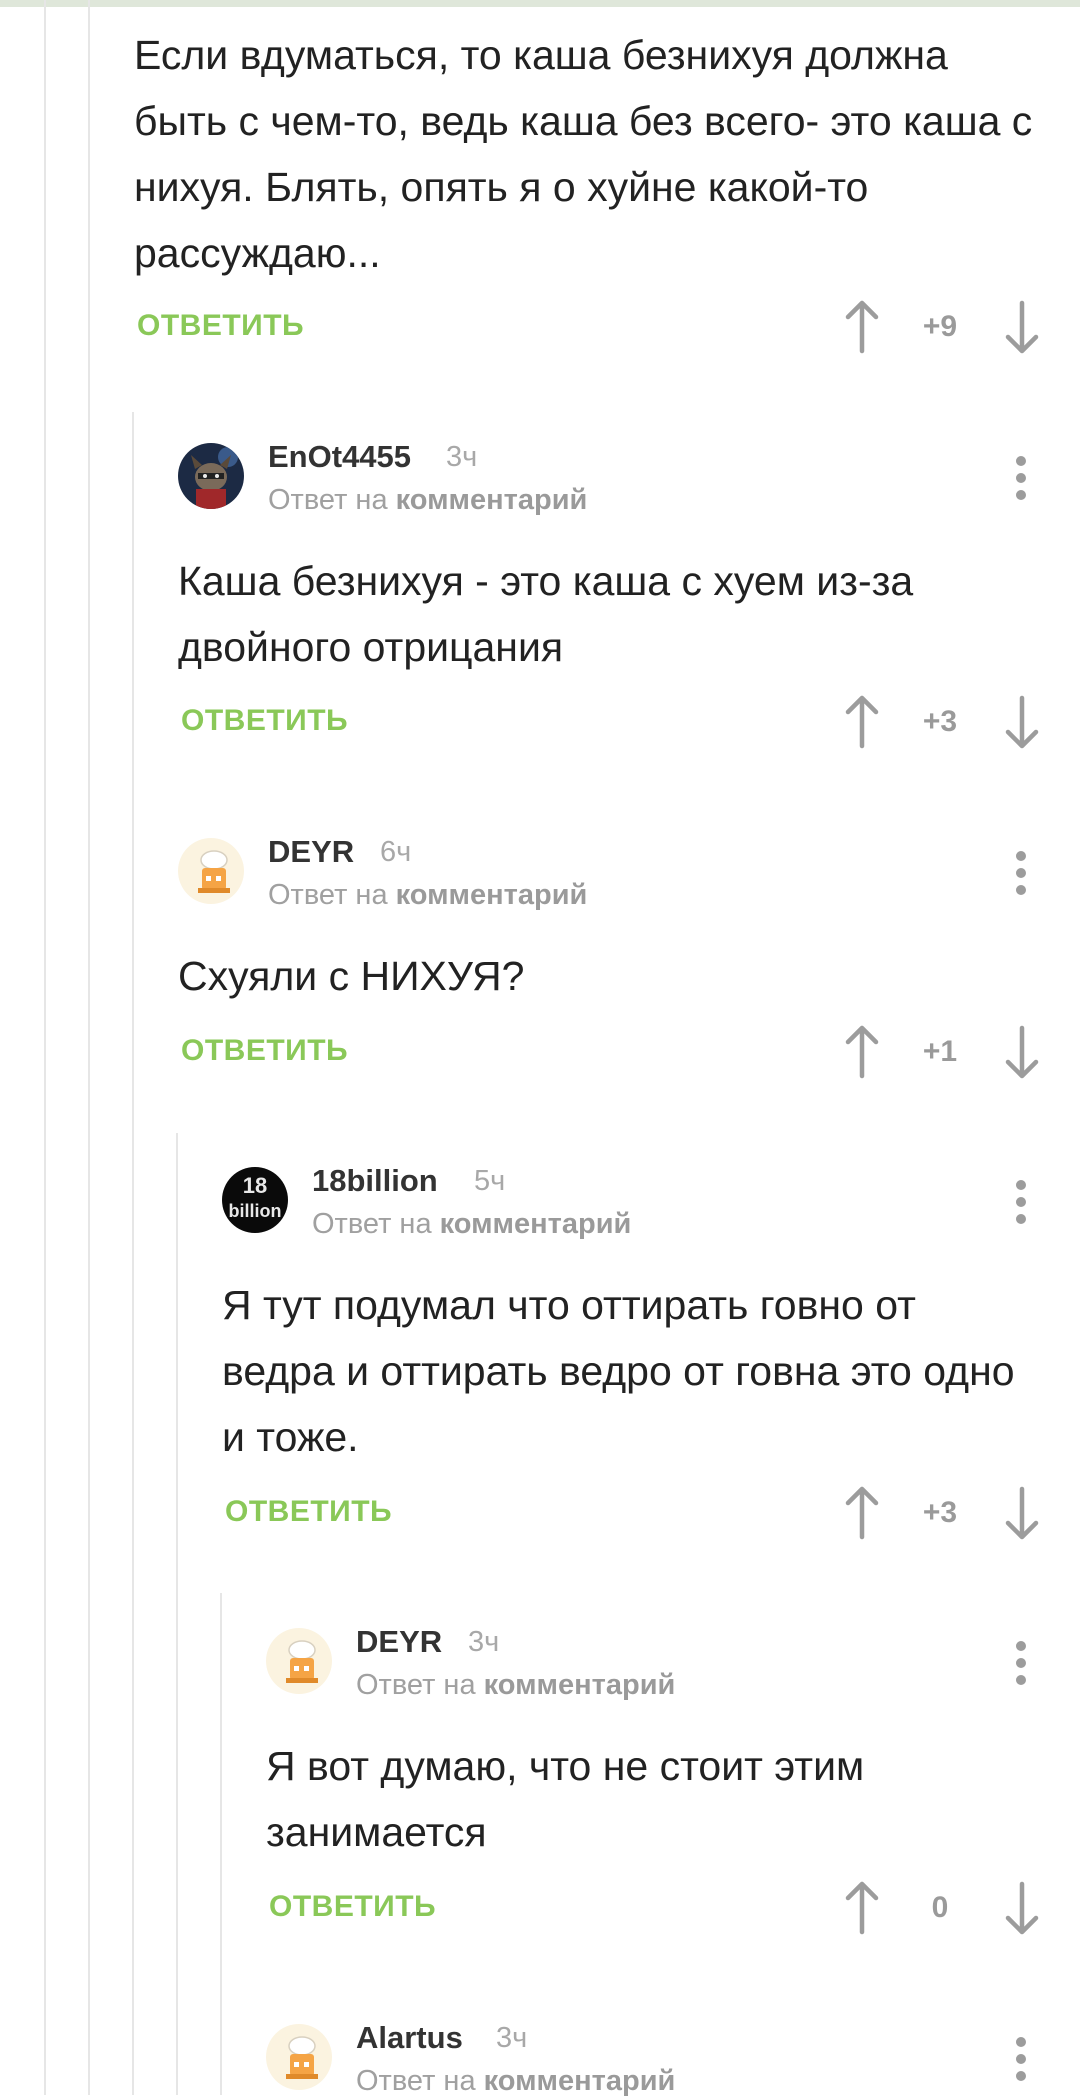 Image resolution: width=1080 pixels, height=2098 pixels. What do you see at coordinates (396, 852) in the screenshot?
I see `comment-time: 6ч` at bounding box center [396, 852].